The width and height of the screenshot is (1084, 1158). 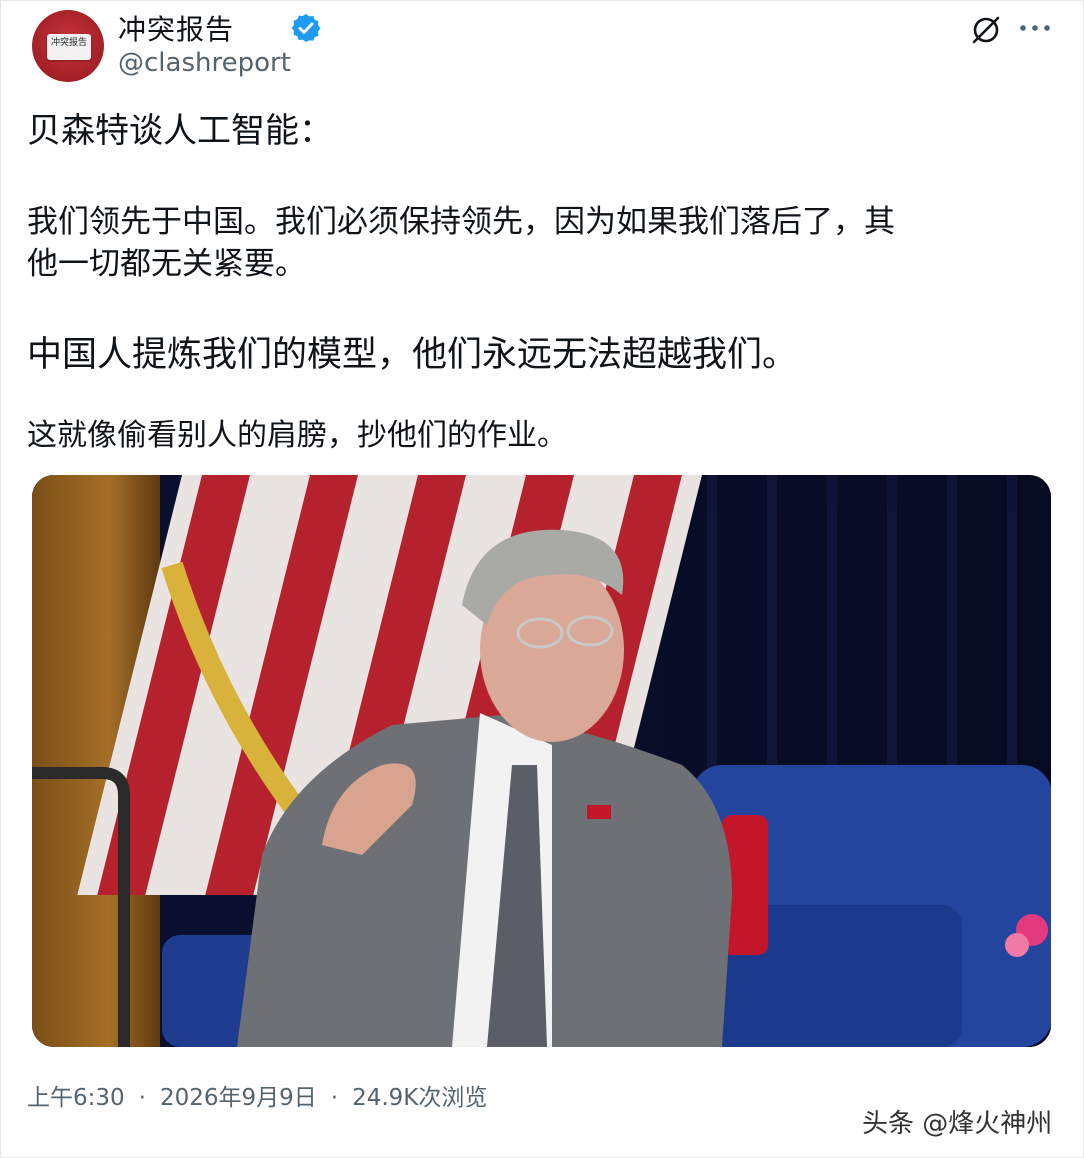 What do you see at coordinates (176, 28) in the screenshot?
I see `author-name: 冲突报告` at bounding box center [176, 28].